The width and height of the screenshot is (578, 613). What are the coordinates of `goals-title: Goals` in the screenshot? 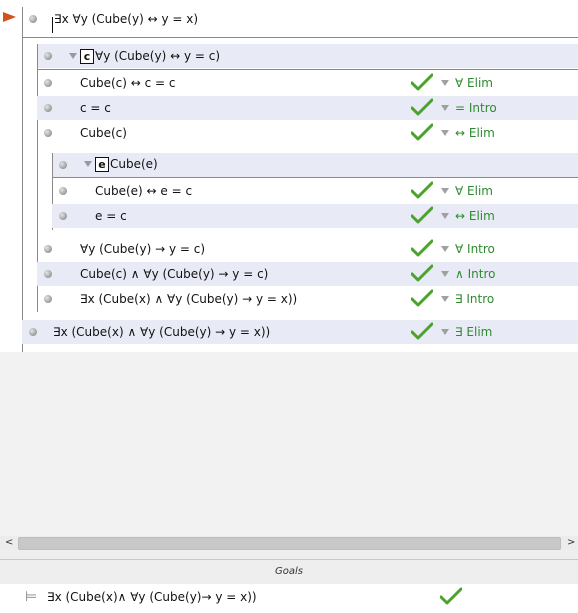 It's located at (289, 571).